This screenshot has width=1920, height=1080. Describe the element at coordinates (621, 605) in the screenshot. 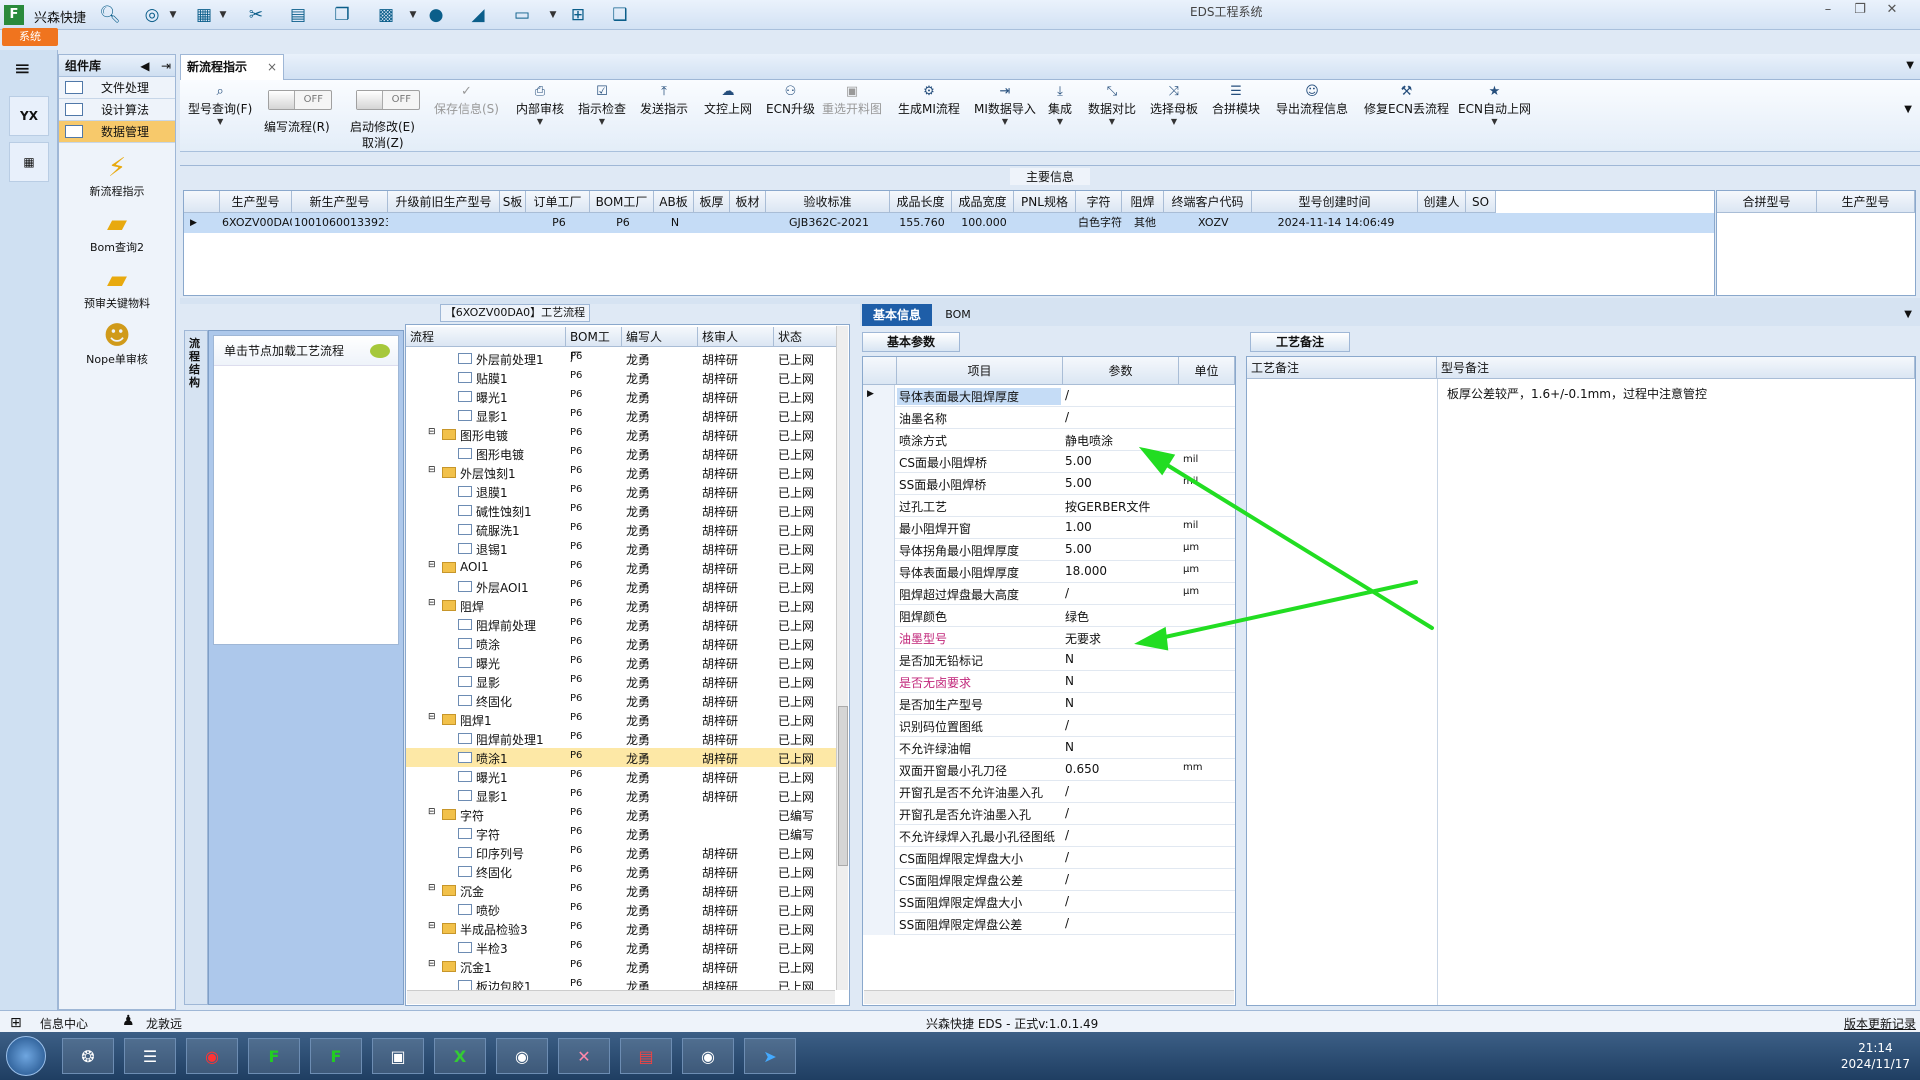

I see `tree-row: ⊟ 阻焊 P6 龙勇 胡梓研 已上网` at that location.